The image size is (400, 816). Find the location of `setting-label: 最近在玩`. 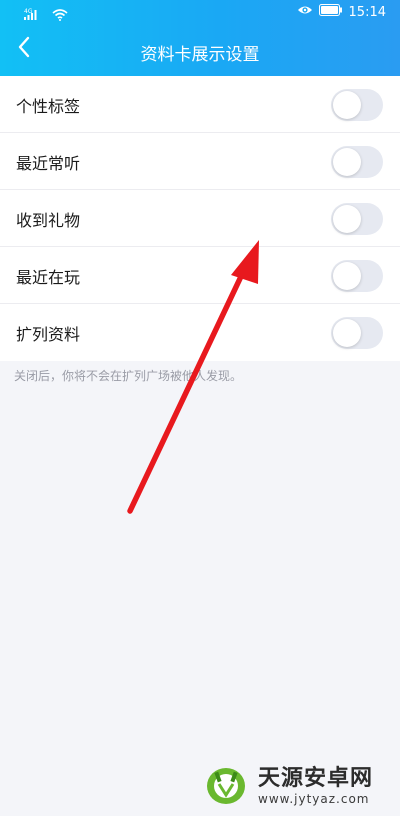

setting-label: 最近在玩 is located at coordinates (48, 277).